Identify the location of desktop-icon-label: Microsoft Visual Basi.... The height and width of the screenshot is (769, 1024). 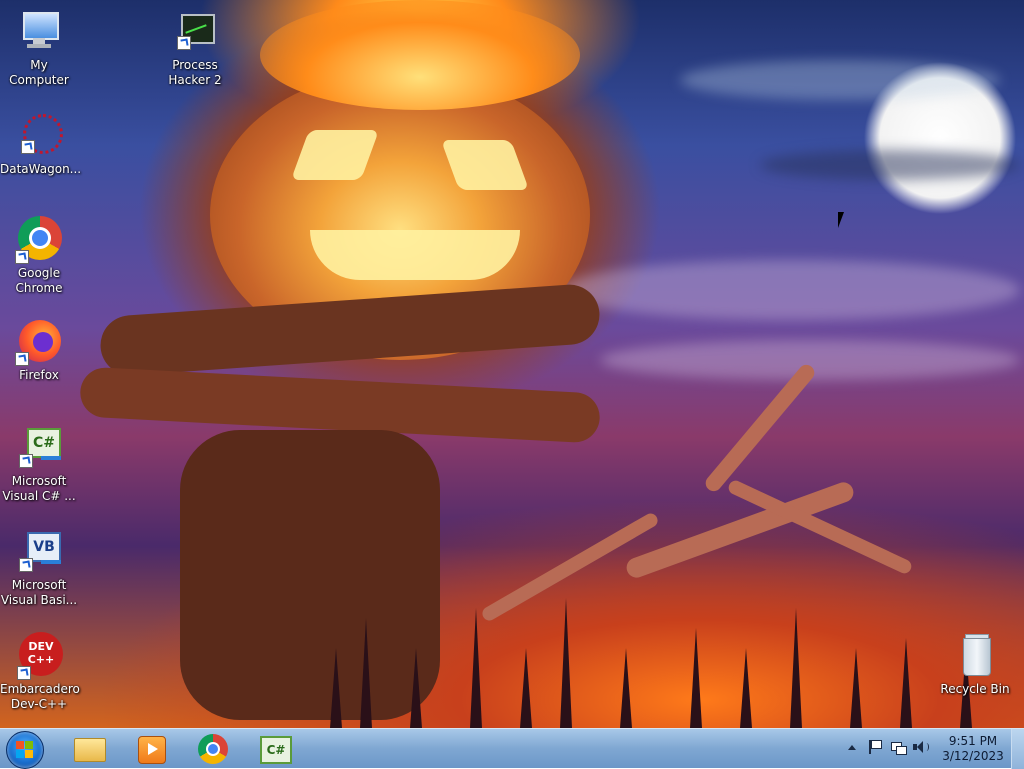
(39, 592).